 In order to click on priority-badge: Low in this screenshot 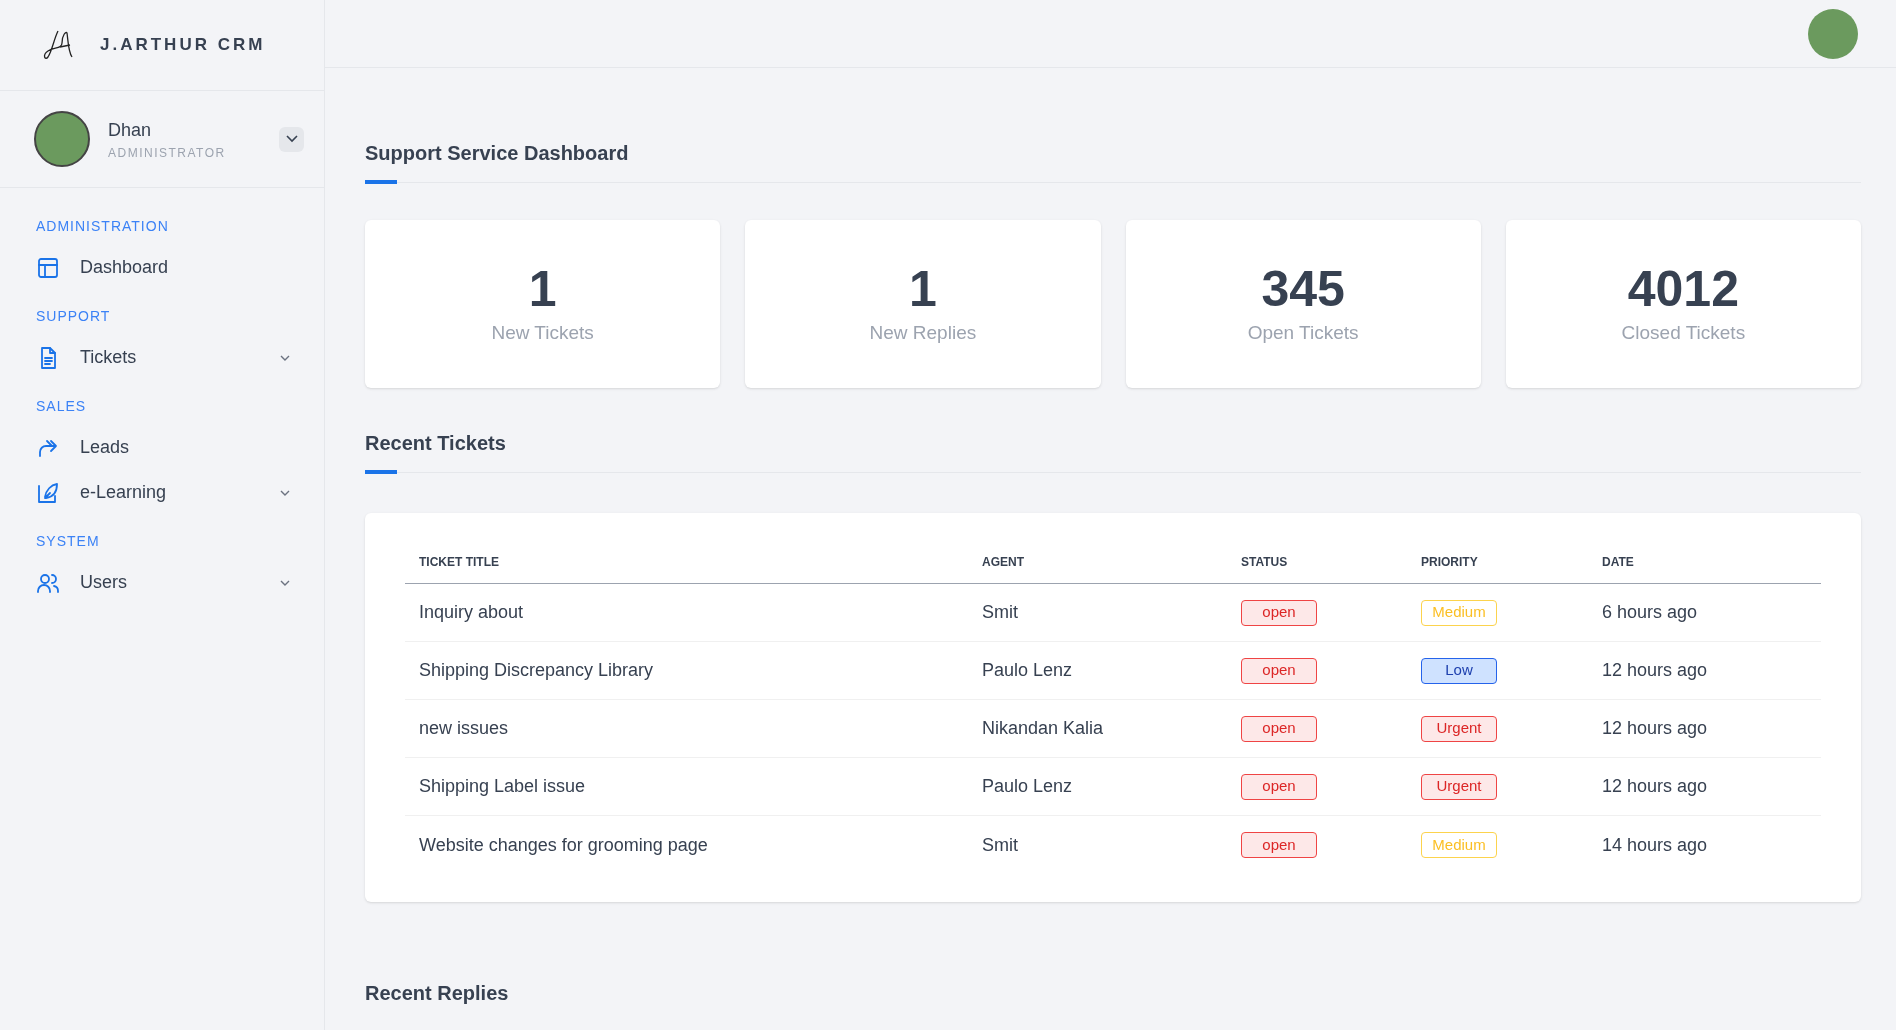, I will do `click(1459, 670)`.